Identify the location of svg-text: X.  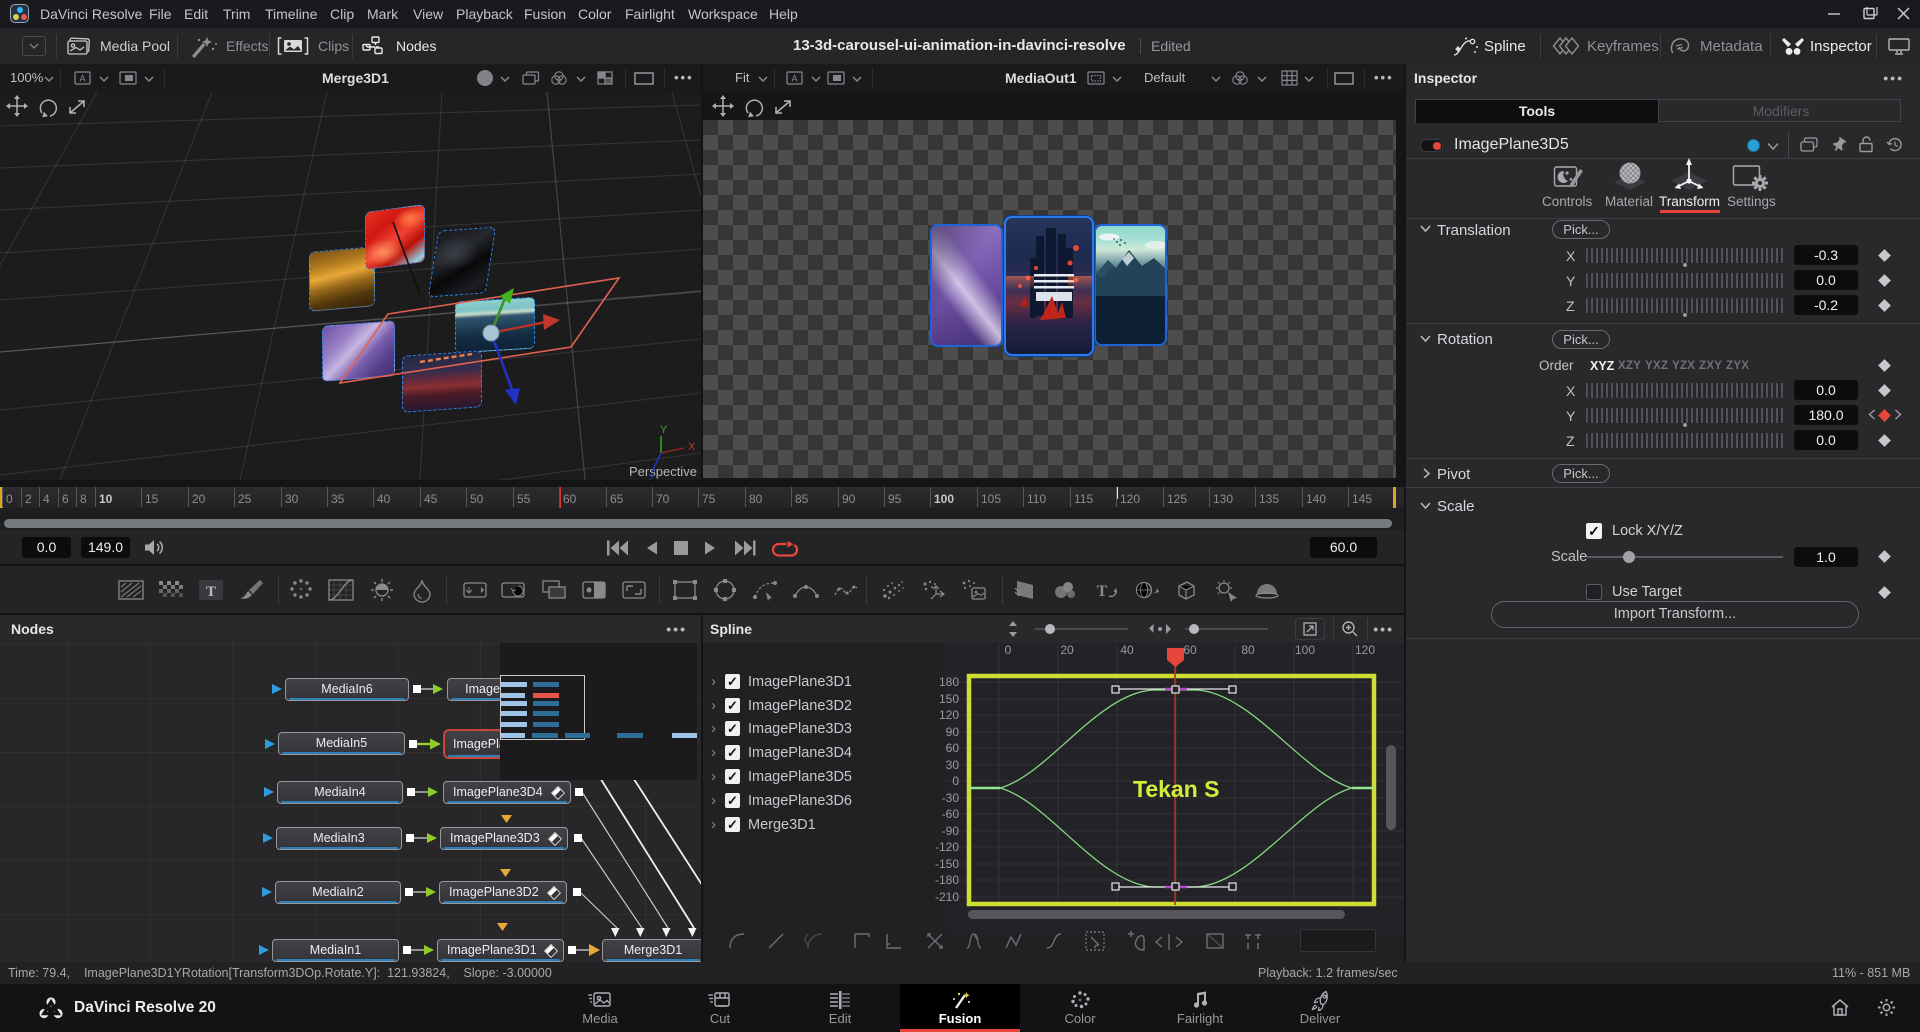
(692, 447).